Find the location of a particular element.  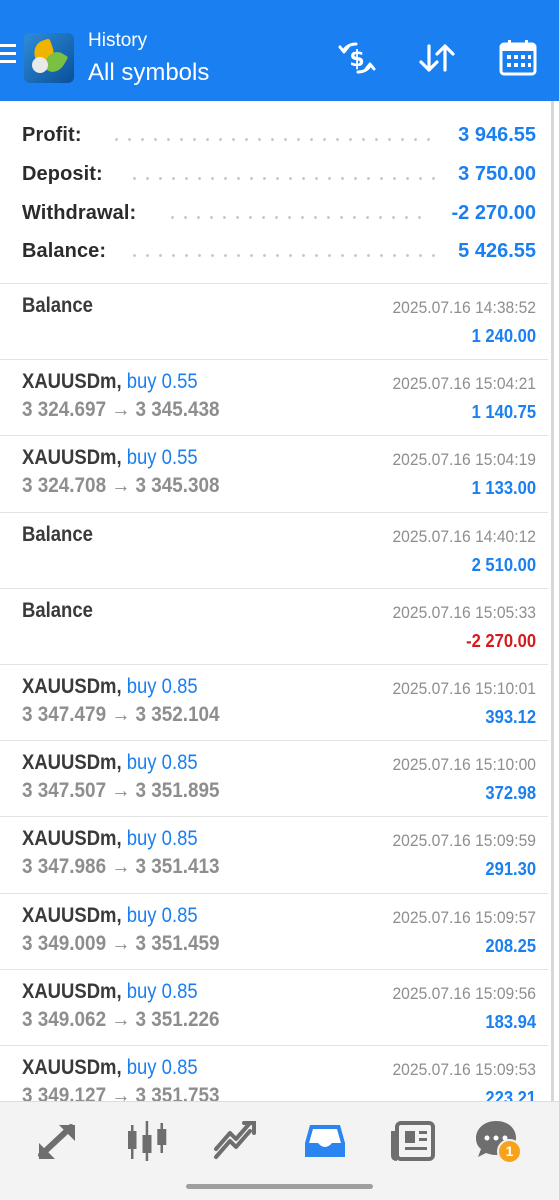

scrollbar is located at coordinates (552, 601).